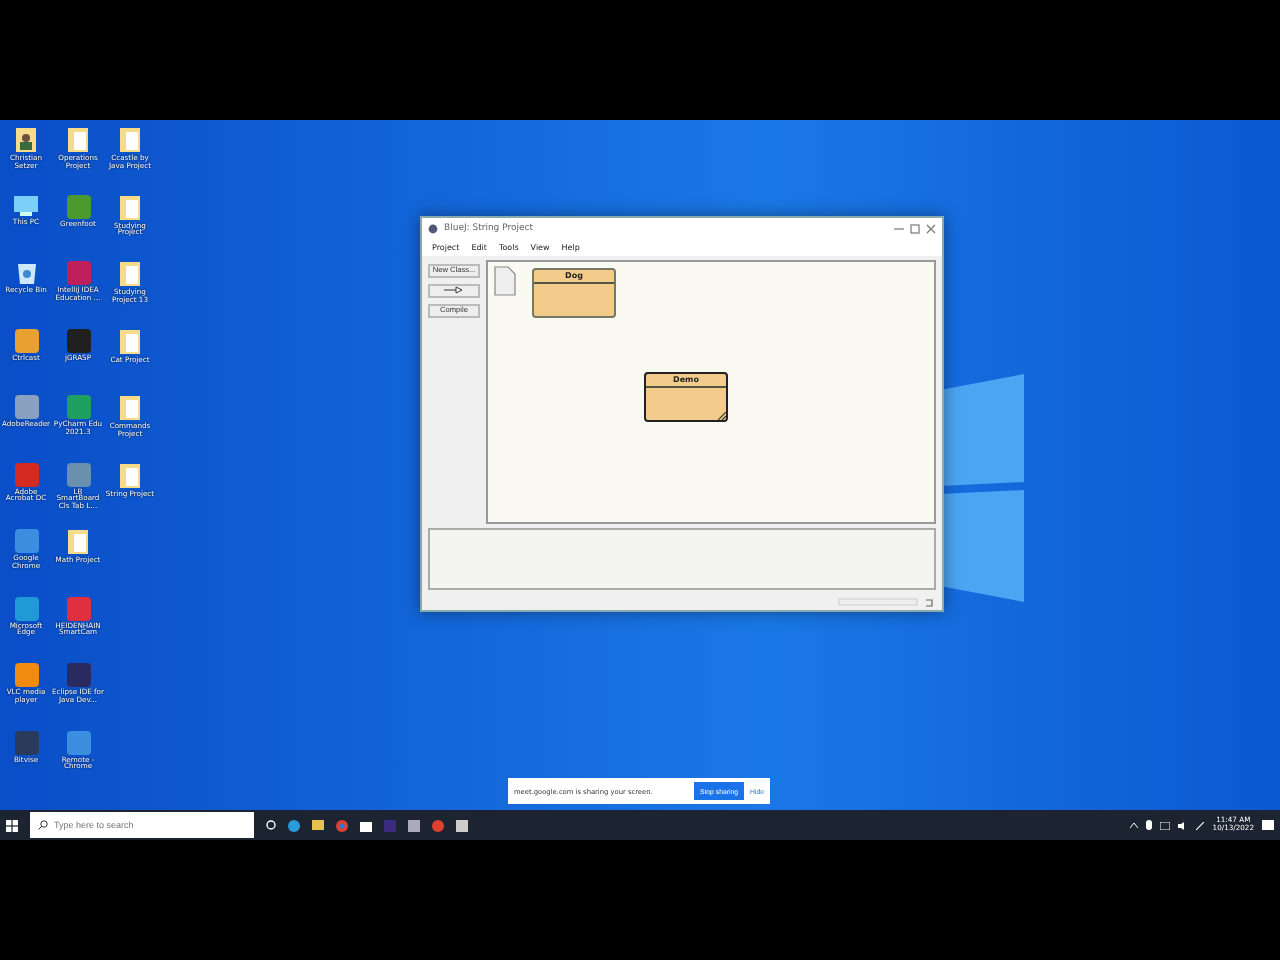 Image resolution: width=1280 pixels, height=960 pixels. What do you see at coordinates (1149, 825) in the screenshot?
I see `microphone-icon` at bounding box center [1149, 825].